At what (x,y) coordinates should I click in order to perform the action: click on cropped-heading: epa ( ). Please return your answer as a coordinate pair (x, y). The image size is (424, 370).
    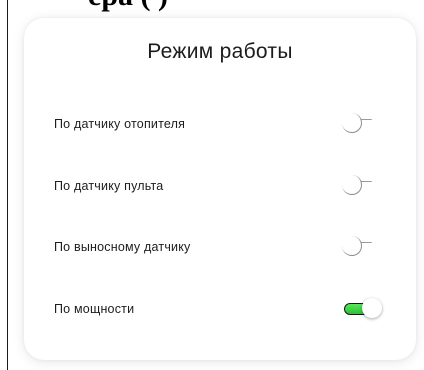
    Looking at the image, I should click on (128, 6).